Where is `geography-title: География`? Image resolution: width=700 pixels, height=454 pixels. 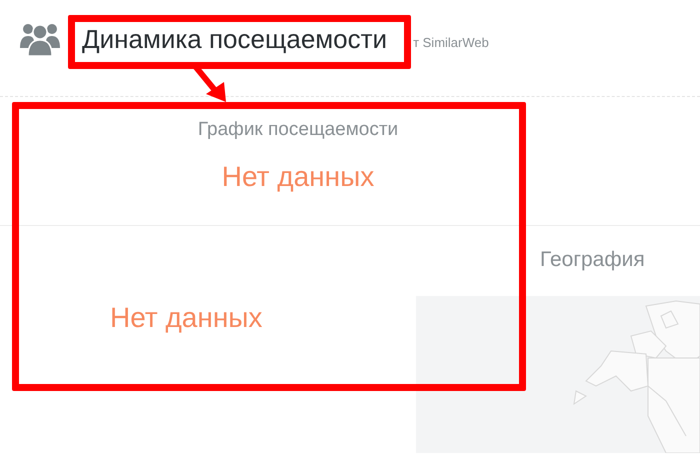
geography-title: География is located at coordinates (593, 260).